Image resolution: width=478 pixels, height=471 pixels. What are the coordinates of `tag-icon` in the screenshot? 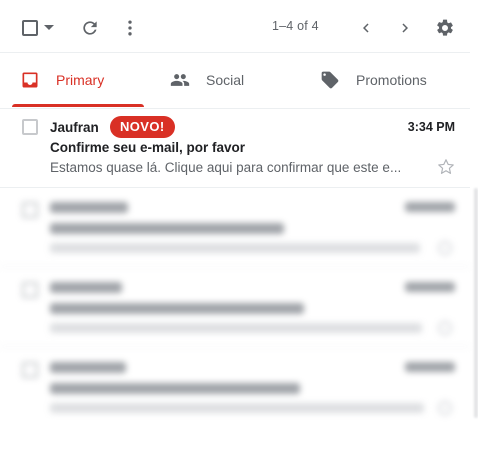 It's located at (330, 80).